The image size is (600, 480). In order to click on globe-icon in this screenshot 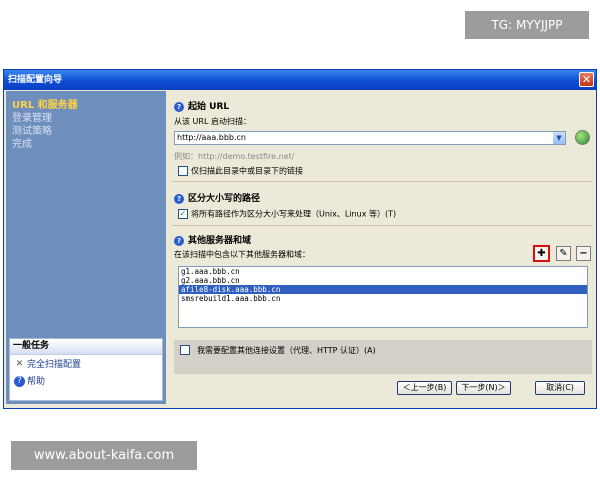, I will do `click(582, 137)`.